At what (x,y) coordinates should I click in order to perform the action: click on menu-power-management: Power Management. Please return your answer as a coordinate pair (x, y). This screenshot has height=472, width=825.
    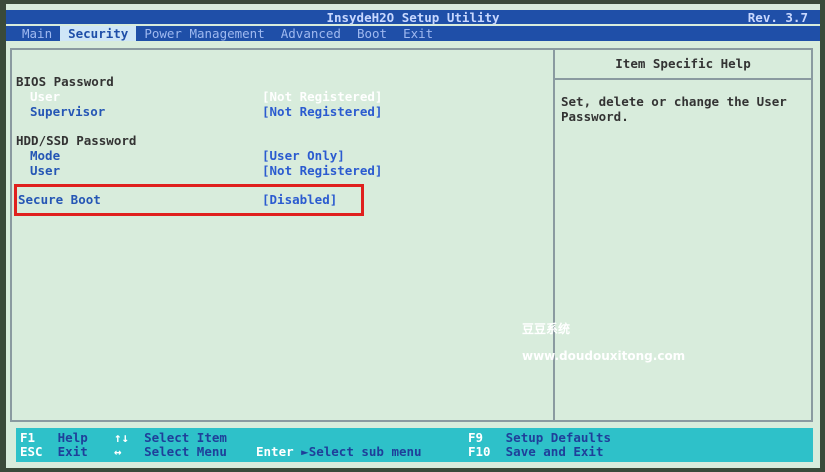
    Looking at the image, I should click on (204, 33).